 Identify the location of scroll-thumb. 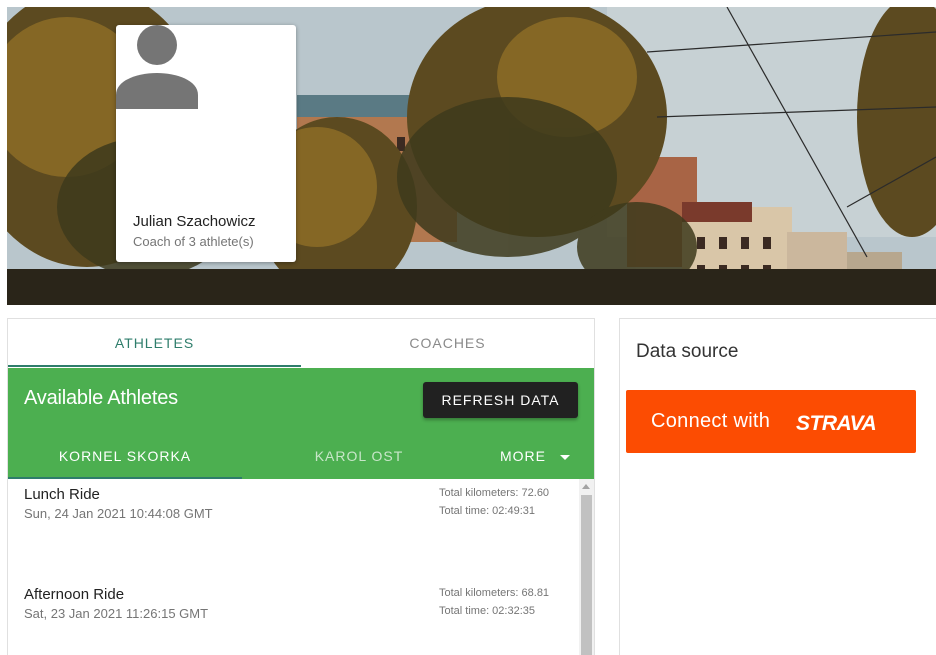
(586, 575).